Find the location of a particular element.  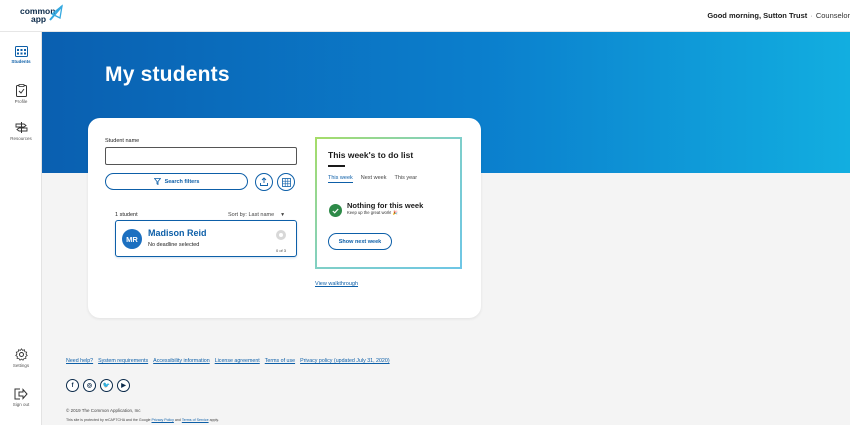

progress-ring-icon is located at coordinates (281, 235).